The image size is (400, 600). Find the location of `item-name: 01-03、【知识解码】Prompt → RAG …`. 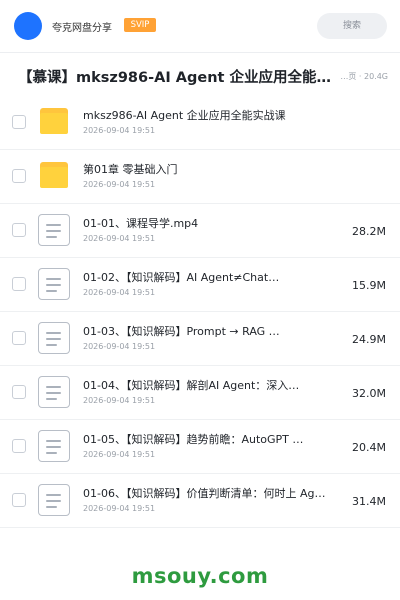

item-name: 01-03、【知识解码】Prompt → RAG … is located at coordinates (181, 331).